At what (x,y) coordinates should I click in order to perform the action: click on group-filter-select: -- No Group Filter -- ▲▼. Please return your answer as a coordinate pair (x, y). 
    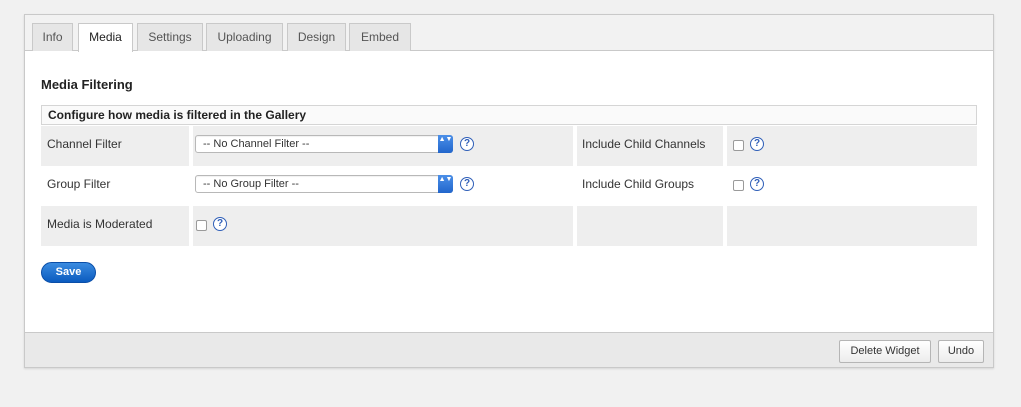
    Looking at the image, I should click on (324, 184).